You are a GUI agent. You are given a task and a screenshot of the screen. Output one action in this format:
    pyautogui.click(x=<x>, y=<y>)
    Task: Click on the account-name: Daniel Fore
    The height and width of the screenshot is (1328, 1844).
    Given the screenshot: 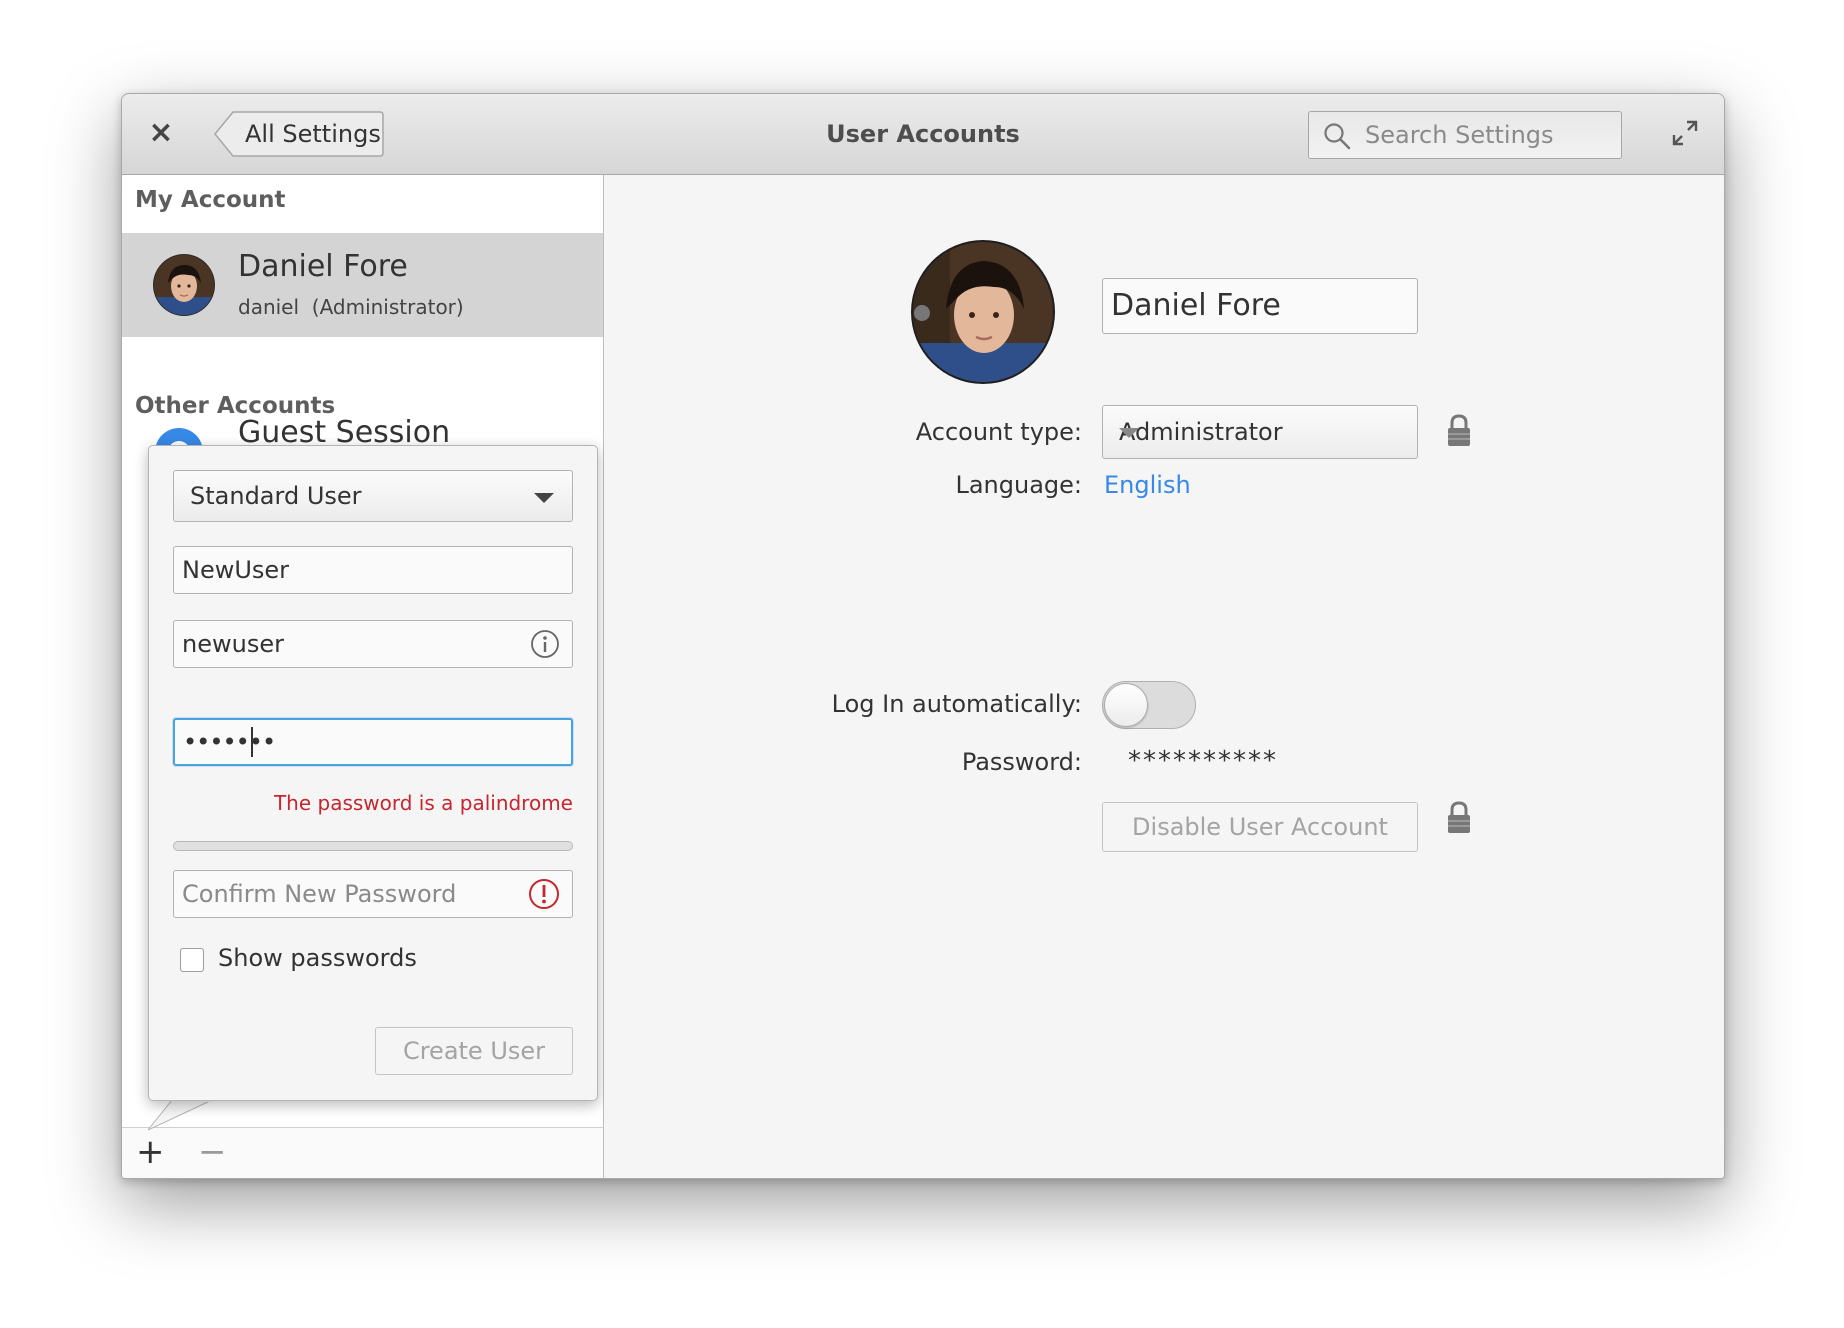 What is the action you would take?
    pyautogui.click(x=323, y=266)
    